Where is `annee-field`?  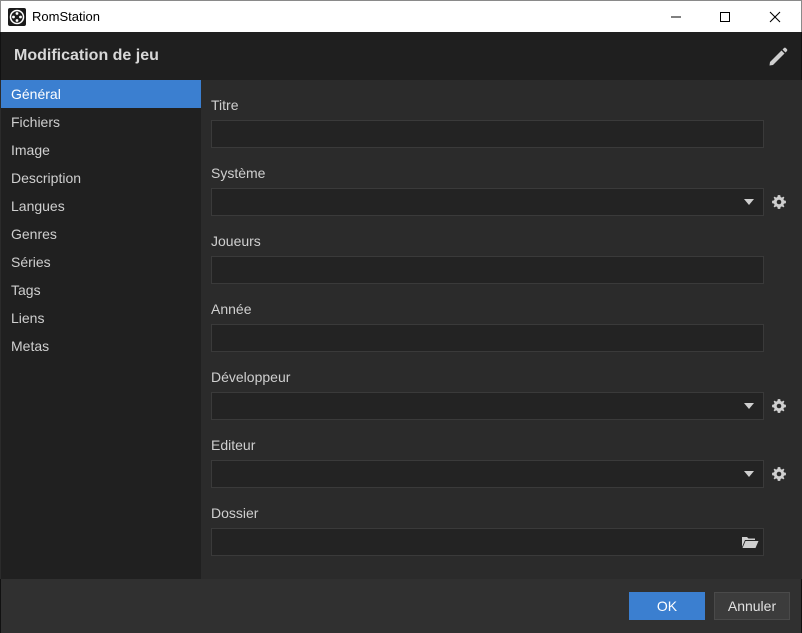
annee-field is located at coordinates (487, 338).